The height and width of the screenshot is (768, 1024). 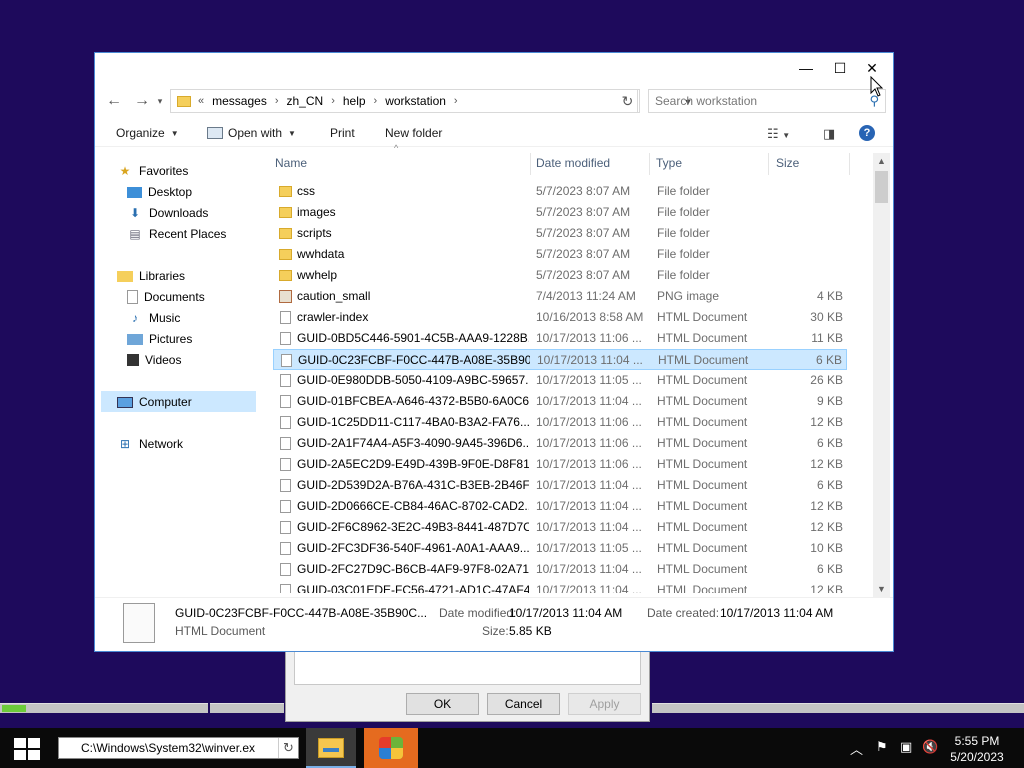 What do you see at coordinates (239, 101) in the screenshot?
I see `breadcrumb-messages: messages` at bounding box center [239, 101].